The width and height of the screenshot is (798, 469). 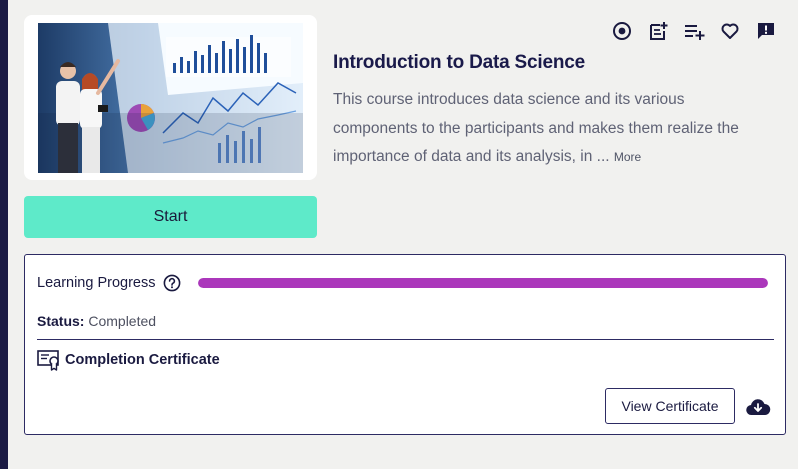 I want to click on course-thumbnail-card, so click(x=170, y=97).